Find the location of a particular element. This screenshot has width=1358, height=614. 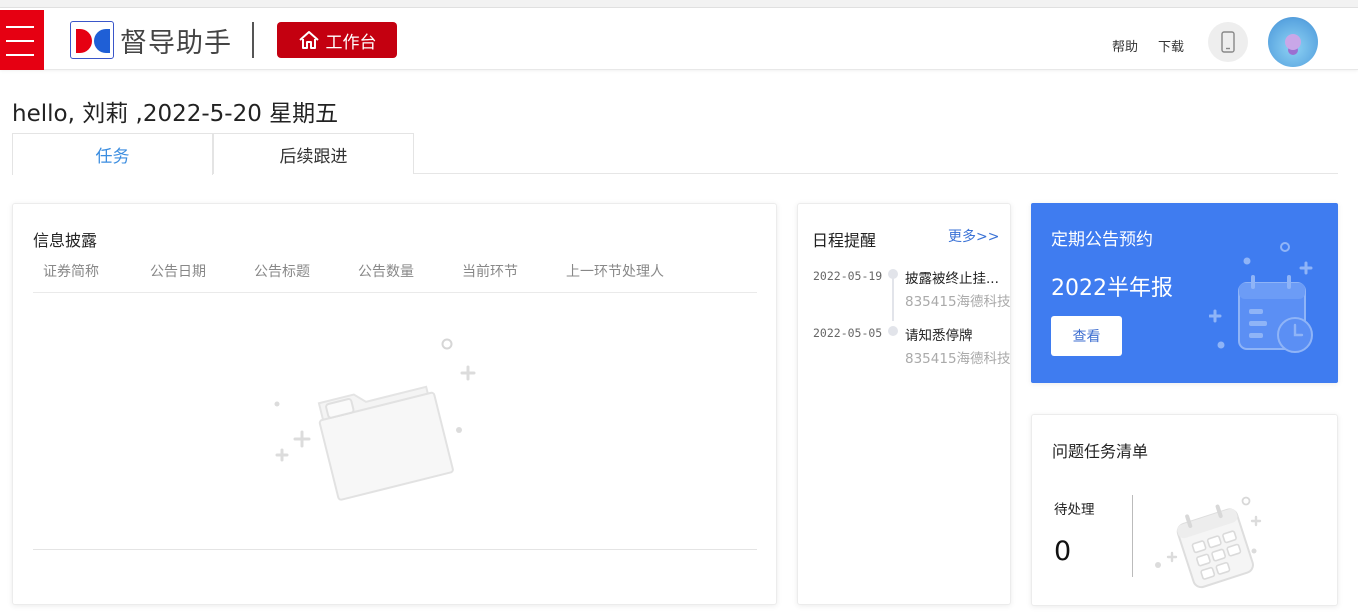

schedule-item: 2022-05-19 披露被终止挂... 835415海德科技 is located at coordinates (912, 289).